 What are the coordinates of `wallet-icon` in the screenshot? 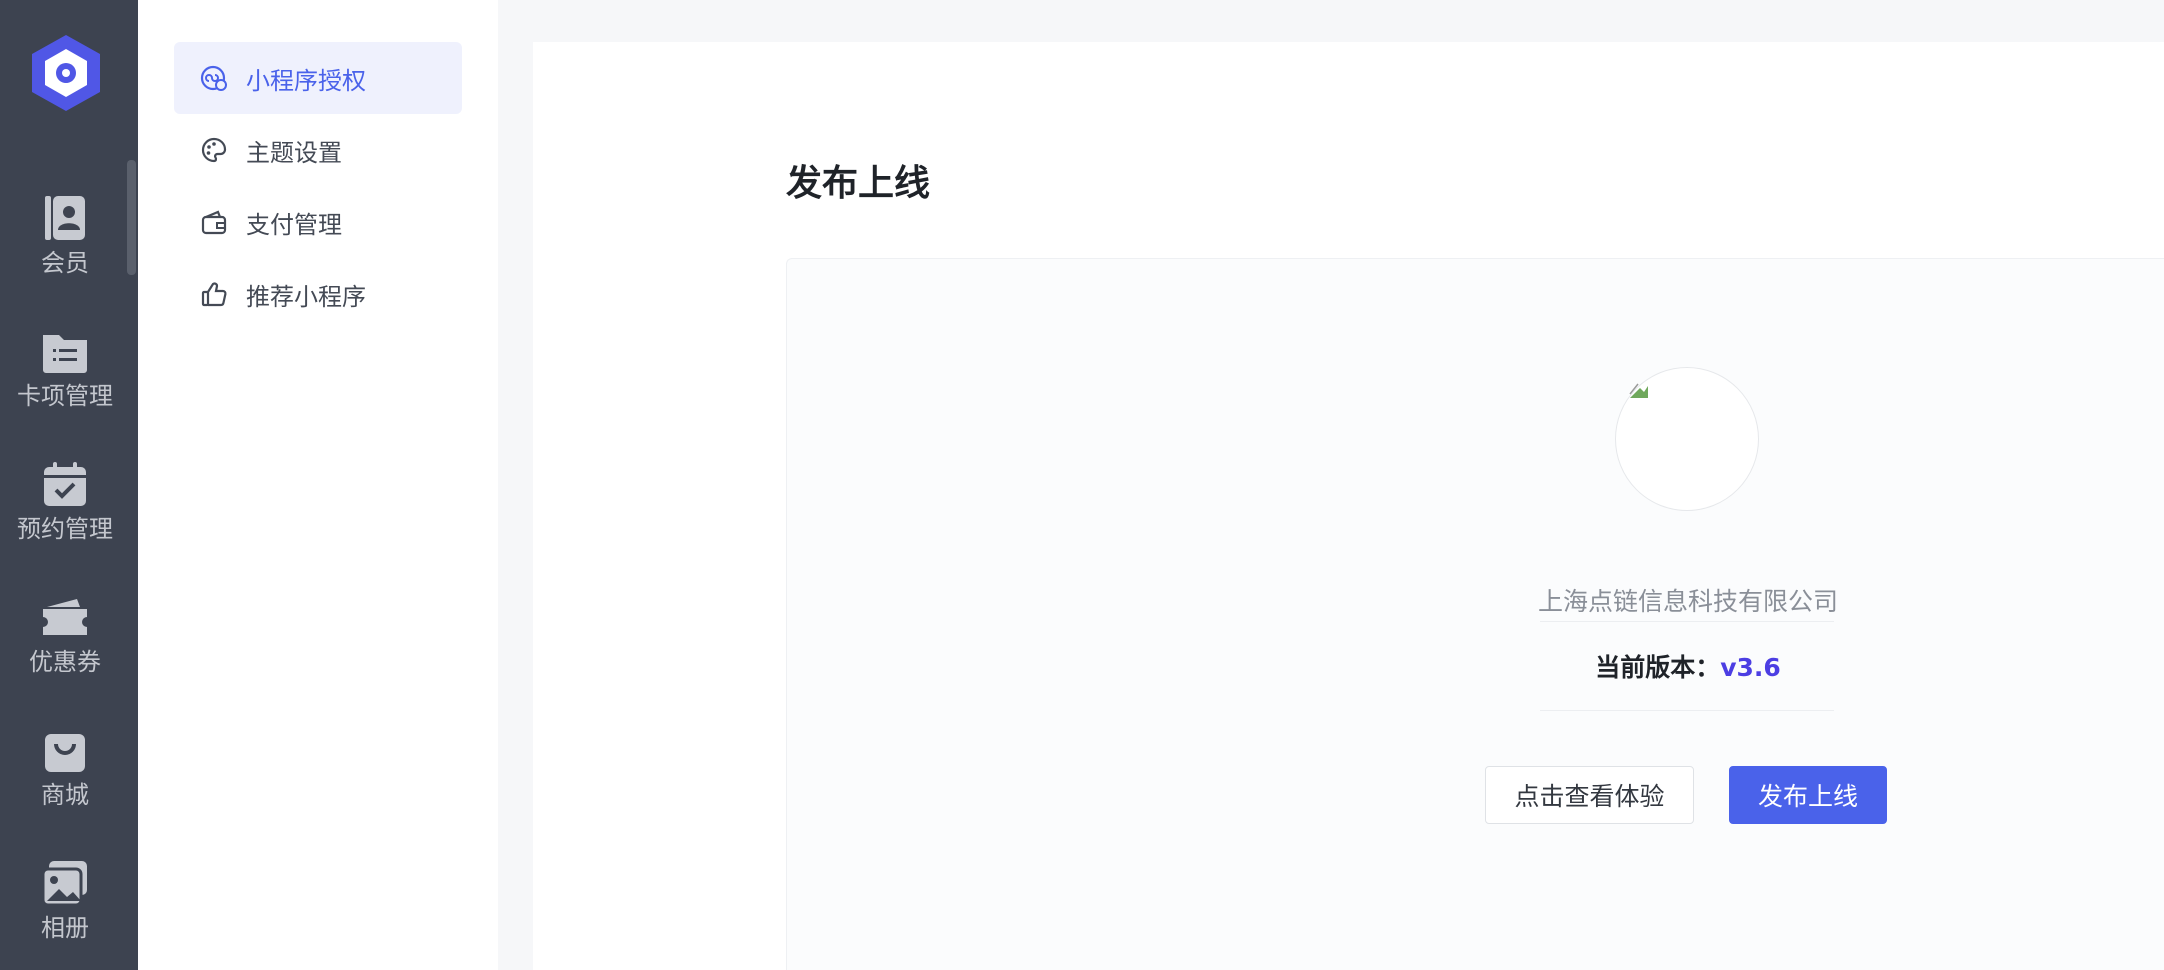 It's located at (214, 222).